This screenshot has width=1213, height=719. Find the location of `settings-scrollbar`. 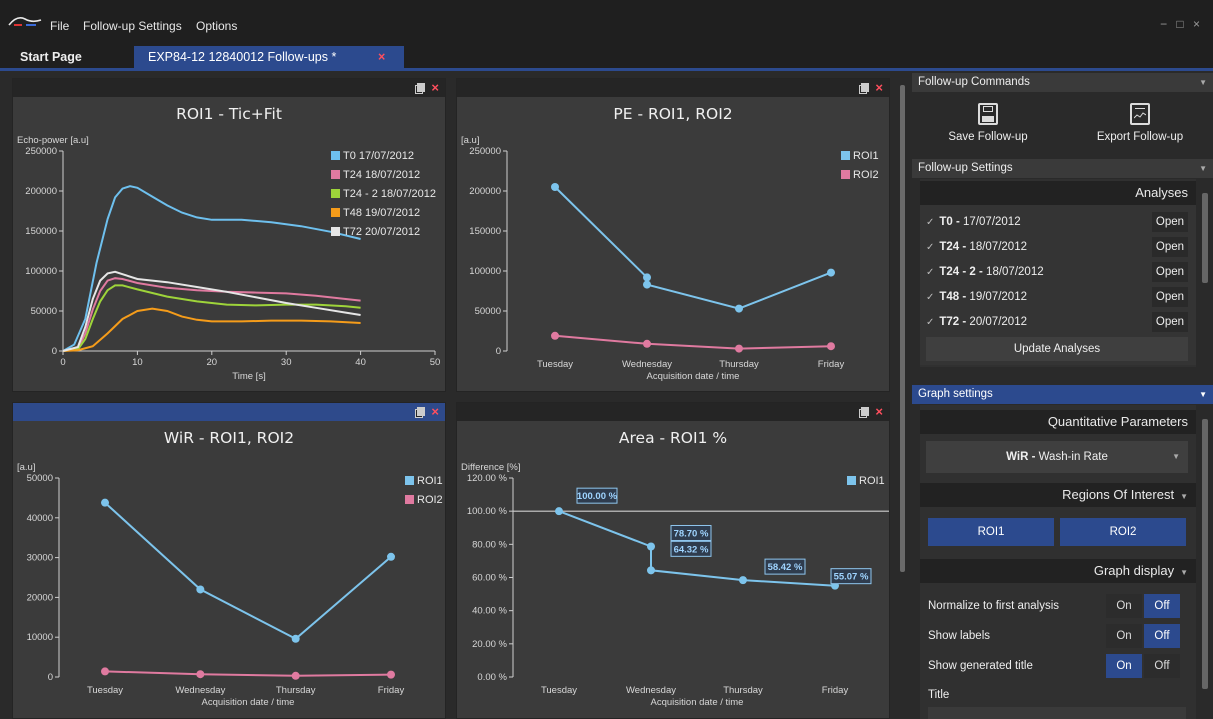

settings-scrollbar is located at coordinates (1205, 274).